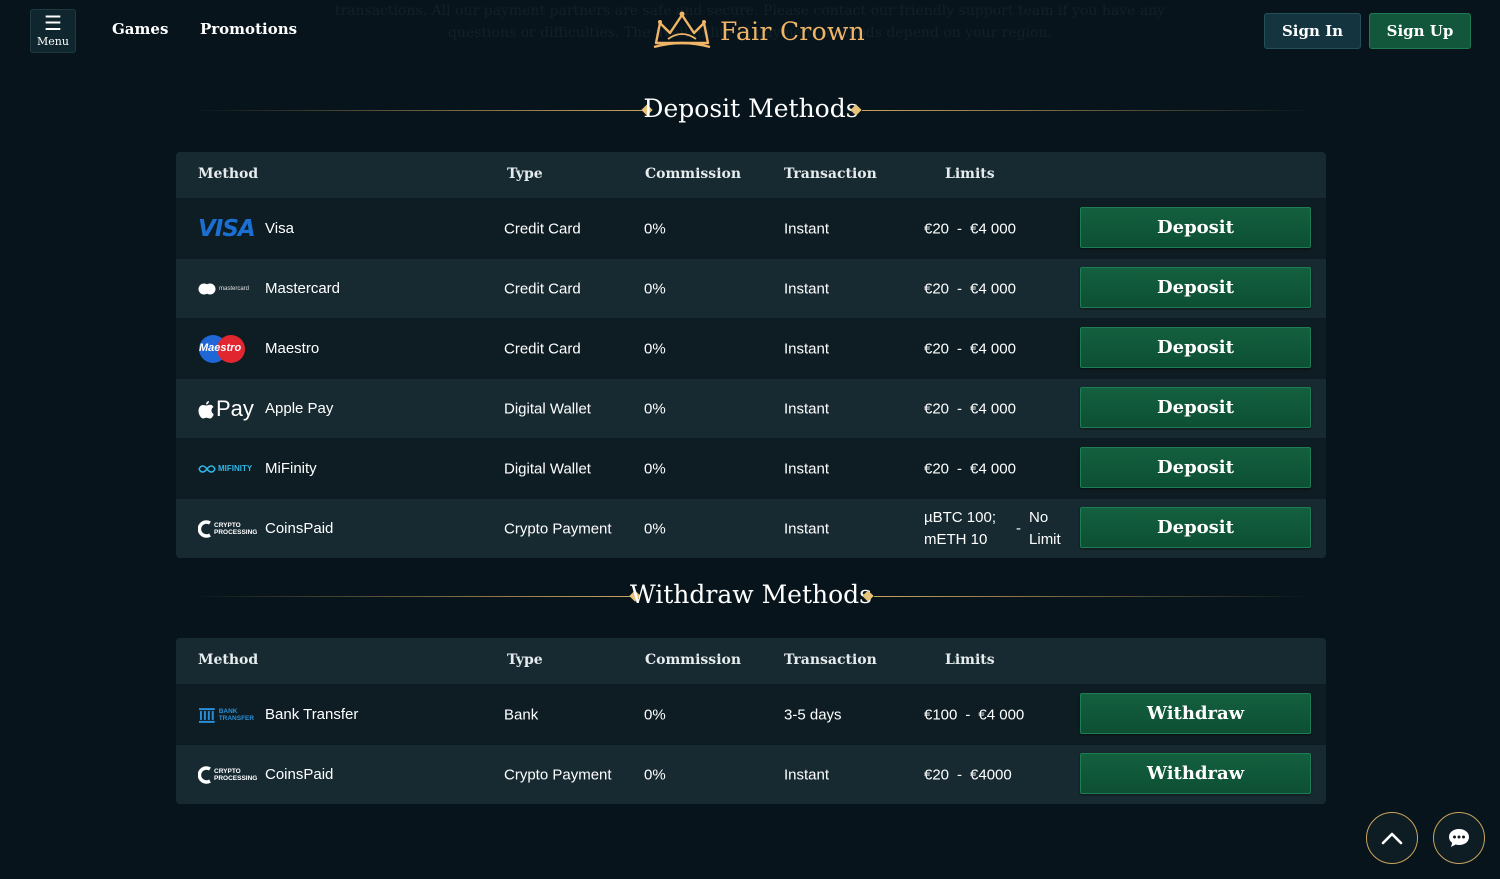 The image size is (1500, 879). What do you see at coordinates (992, 528) in the screenshot?
I see `limits-cell: µBTC 100; mETH 10 - No Limit` at bounding box center [992, 528].